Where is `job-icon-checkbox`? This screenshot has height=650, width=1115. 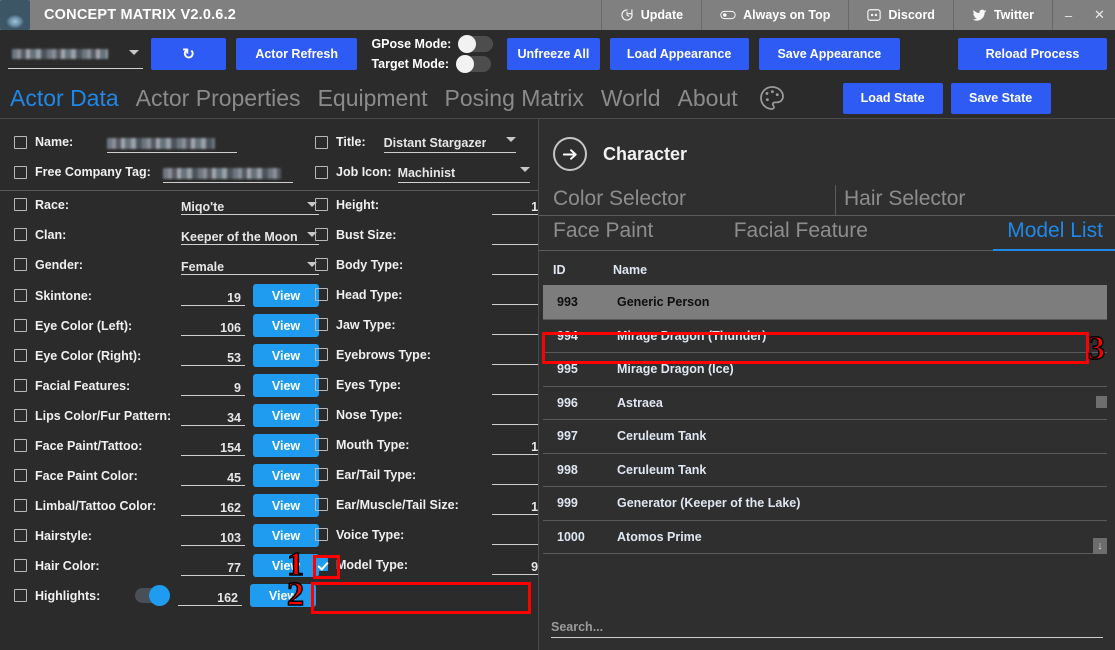
job-icon-checkbox is located at coordinates (321, 172).